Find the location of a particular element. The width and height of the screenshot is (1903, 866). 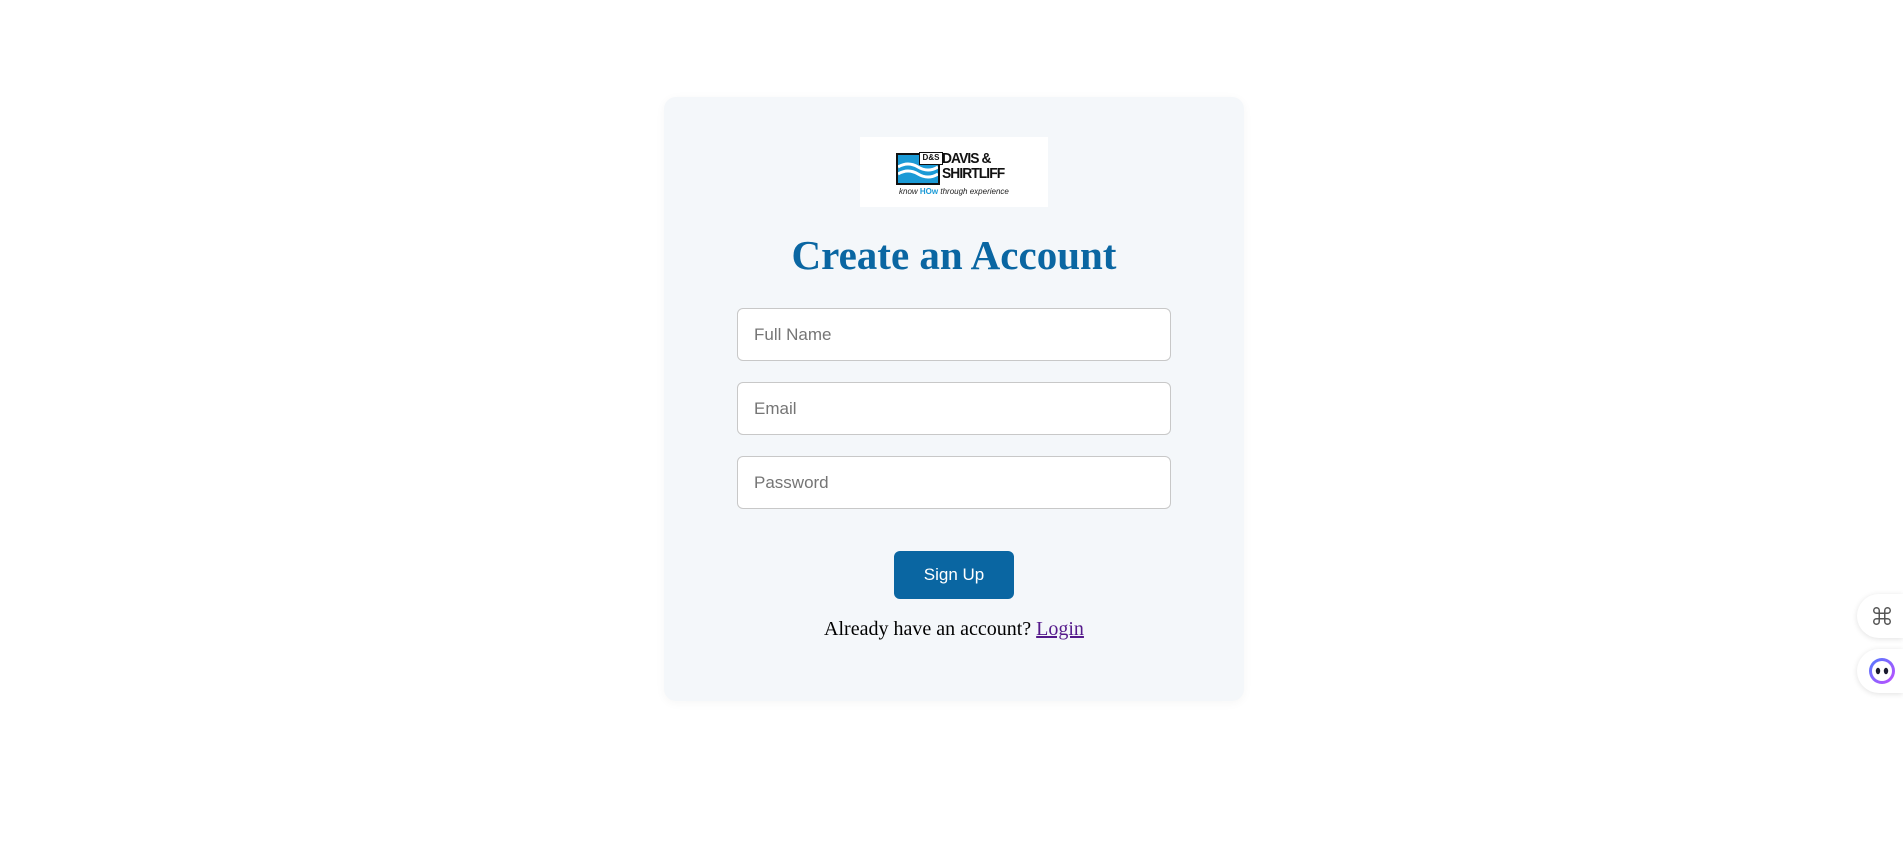

login-prompt: Already have an account? Login is located at coordinates (954, 629).